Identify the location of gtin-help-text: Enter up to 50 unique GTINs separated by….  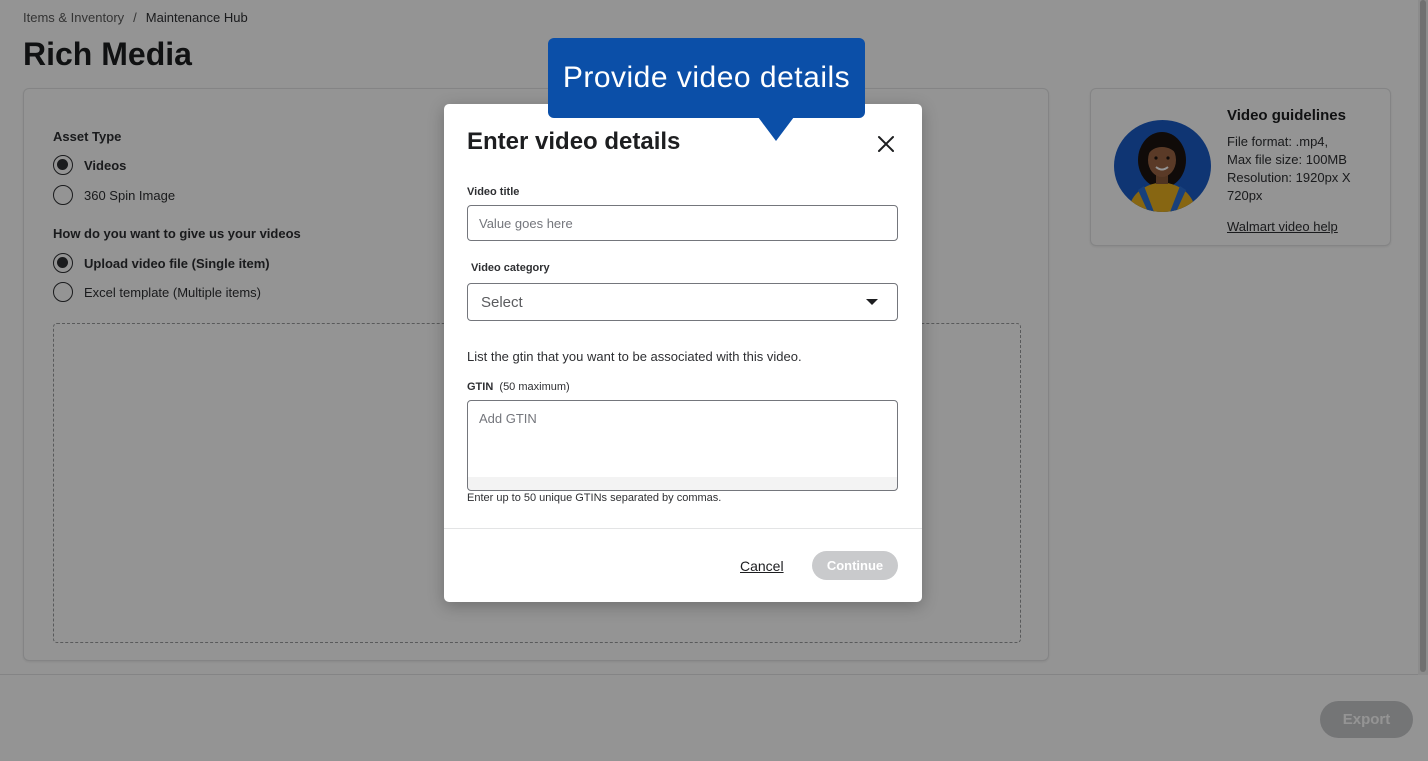
(594, 498).